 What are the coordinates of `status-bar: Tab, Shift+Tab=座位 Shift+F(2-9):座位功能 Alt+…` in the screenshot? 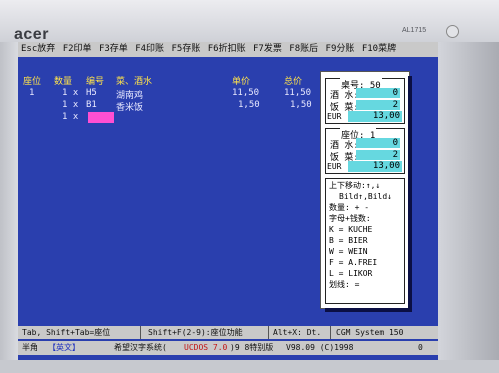 It's located at (228, 332).